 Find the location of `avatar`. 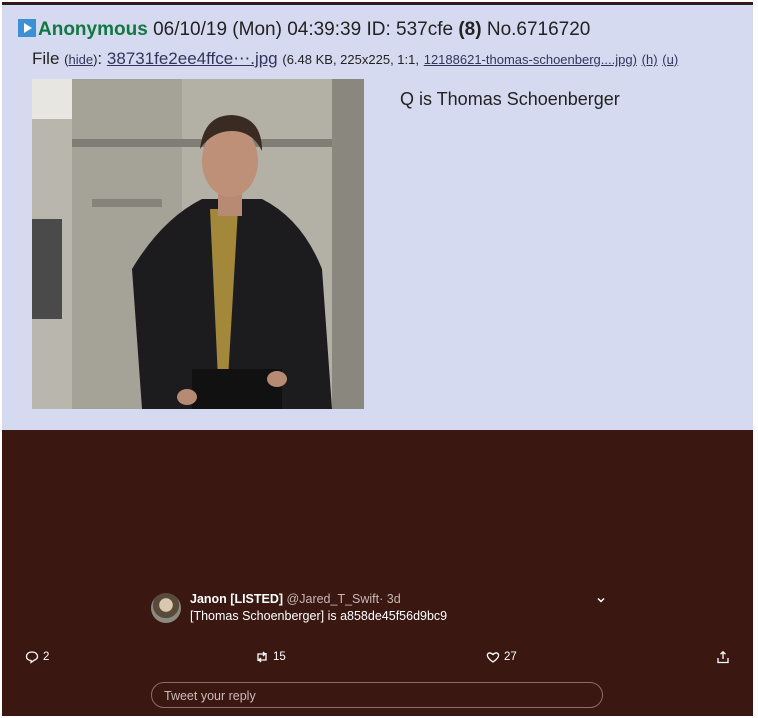

avatar is located at coordinates (166, 608).